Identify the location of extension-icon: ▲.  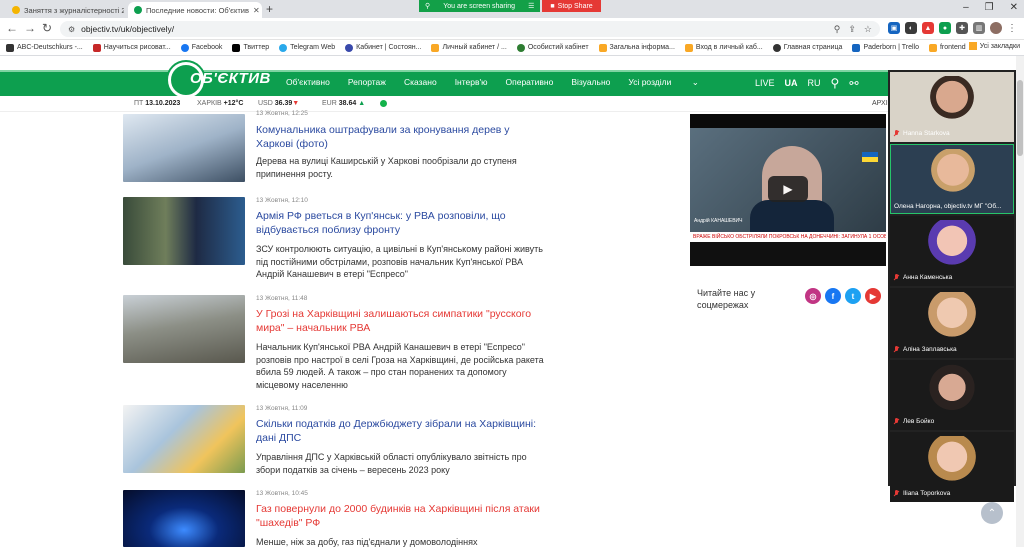
(928, 28).